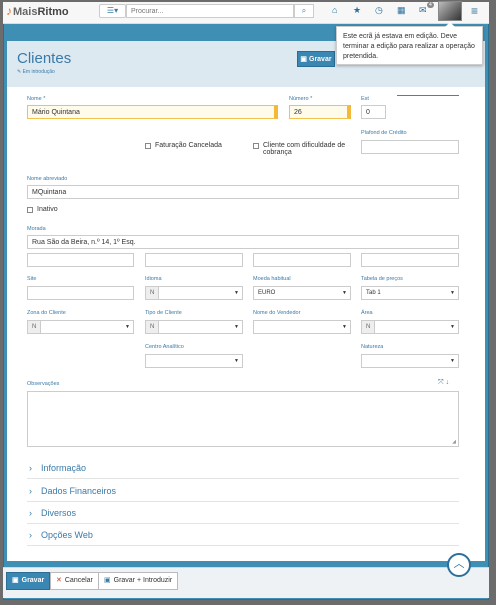  Describe the element at coordinates (152, 112) in the screenshot. I see `nome-input: Mário Quintana` at that location.